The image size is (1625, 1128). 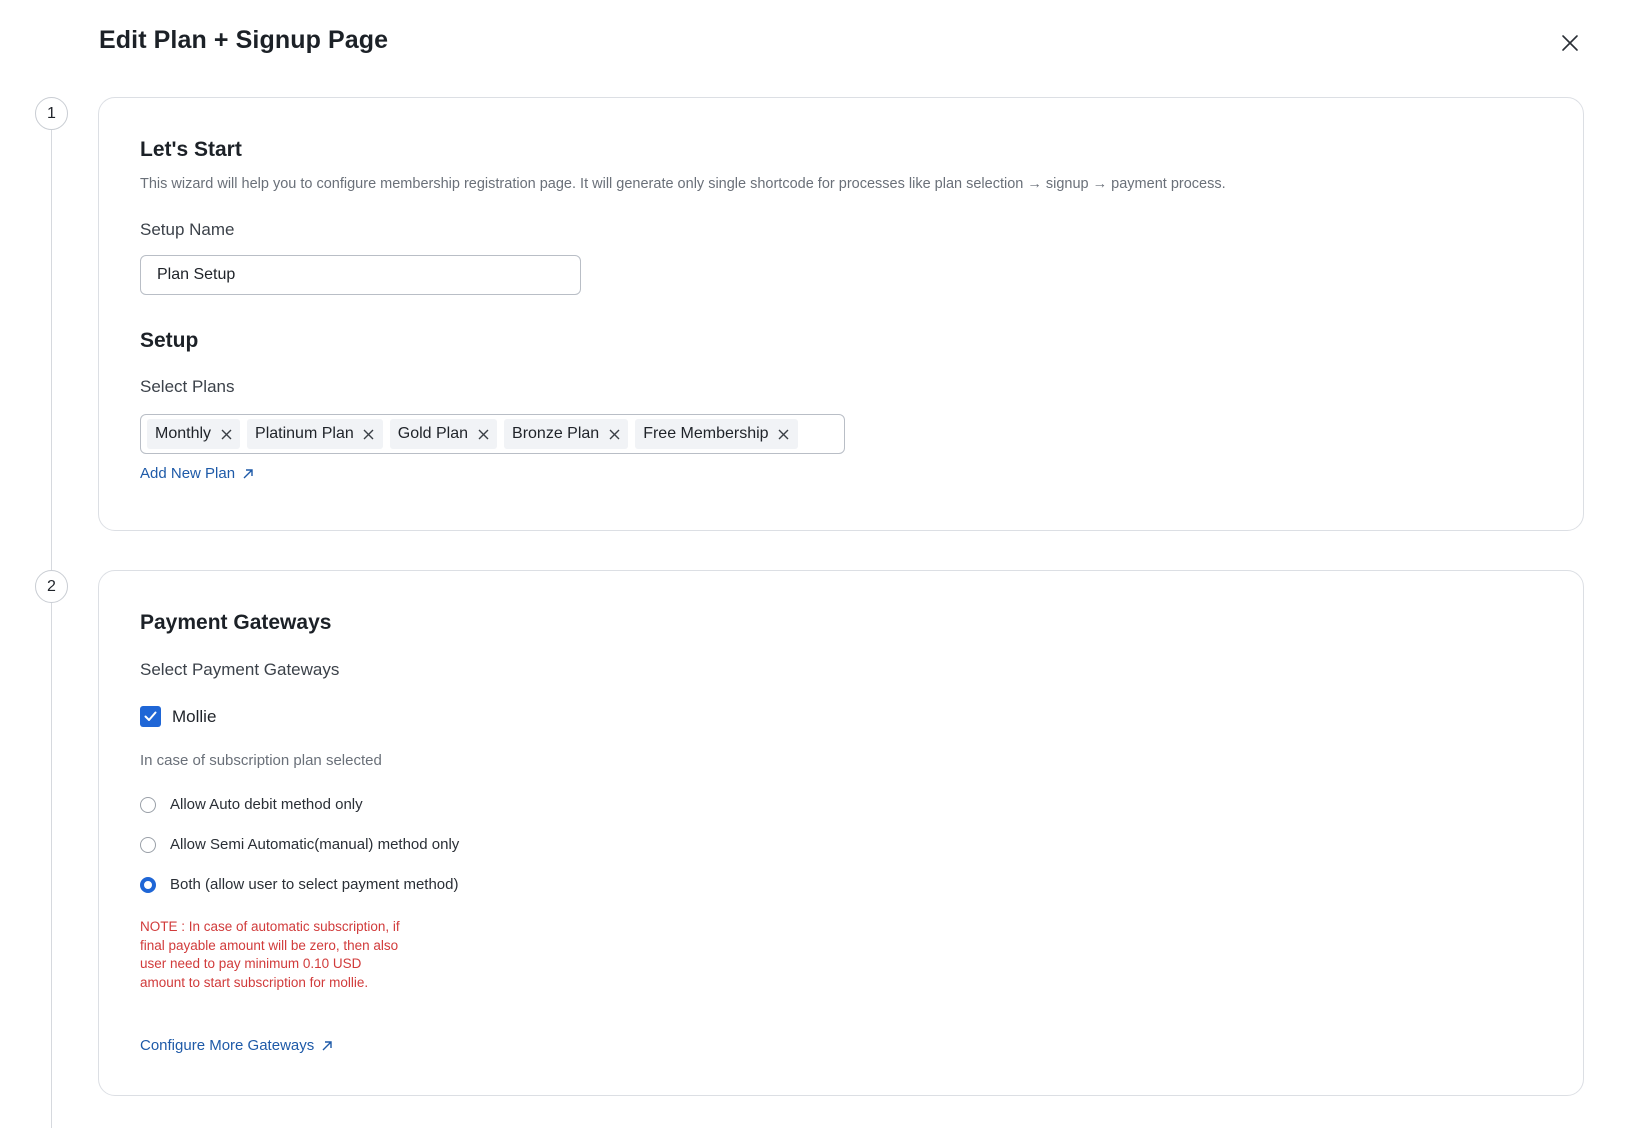 I want to click on close-icon, so click(x=1570, y=43).